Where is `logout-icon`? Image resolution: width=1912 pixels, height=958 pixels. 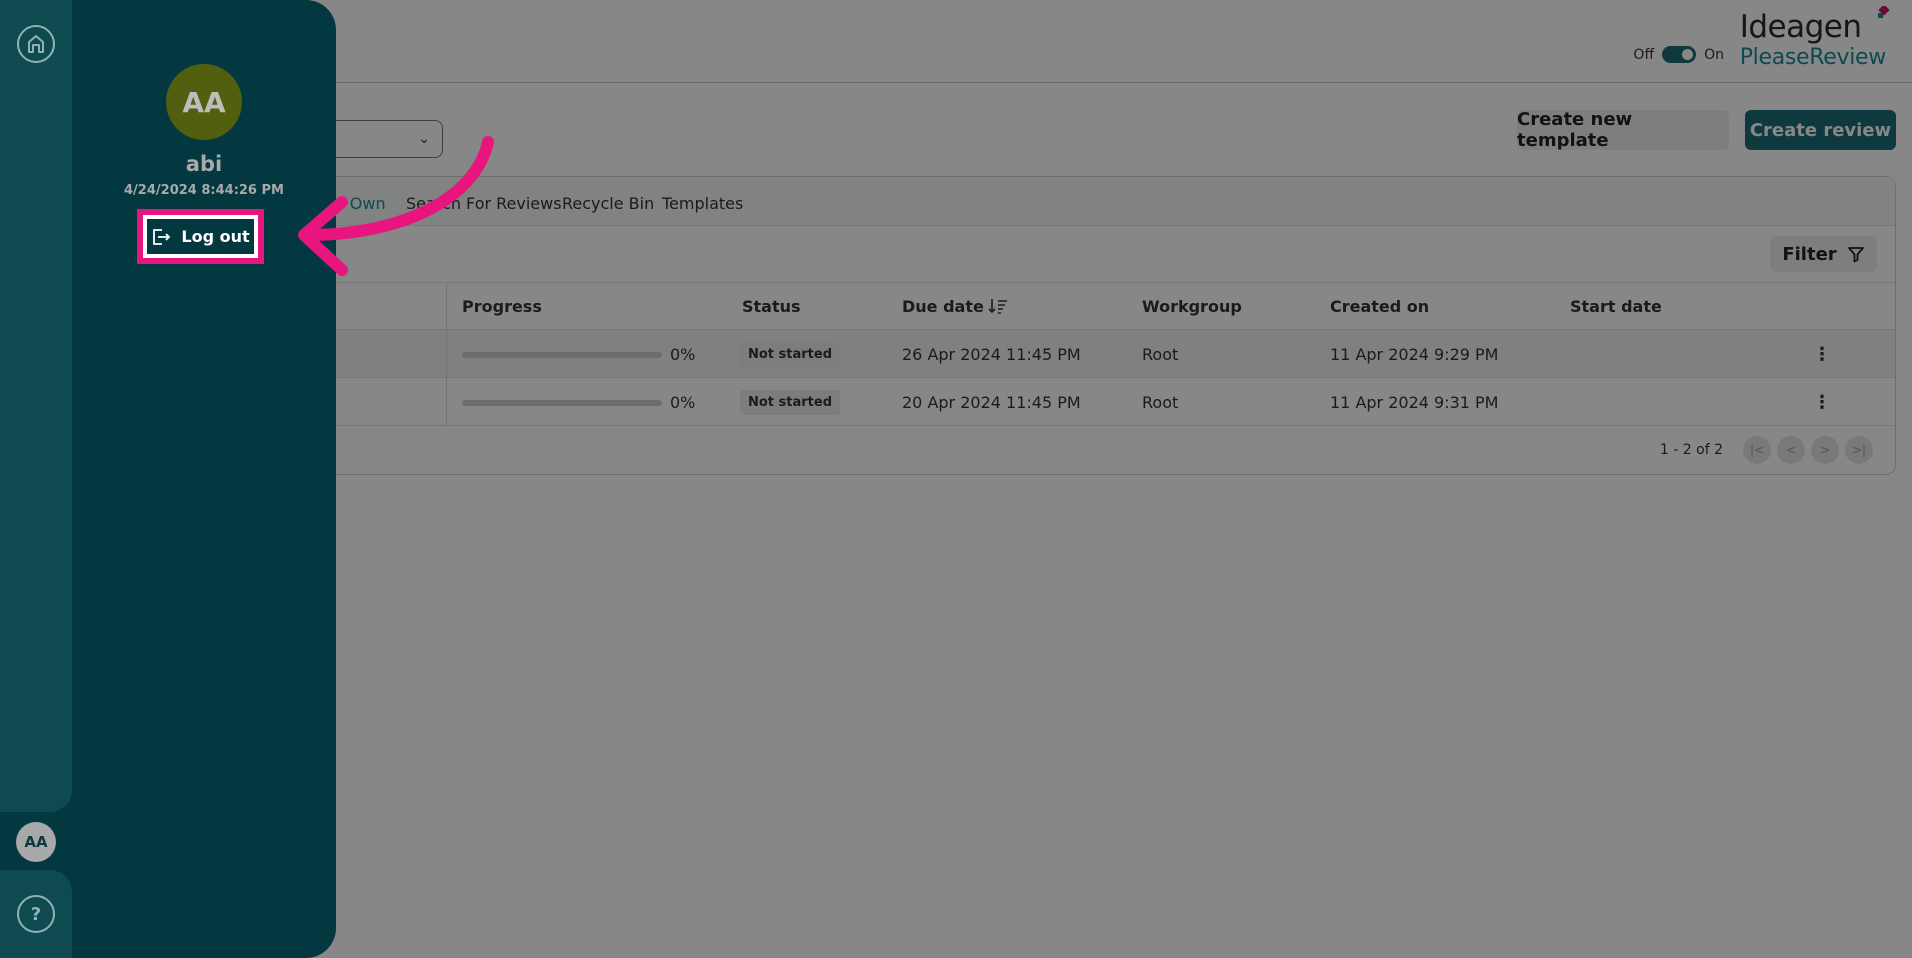
logout-icon is located at coordinates (162, 236).